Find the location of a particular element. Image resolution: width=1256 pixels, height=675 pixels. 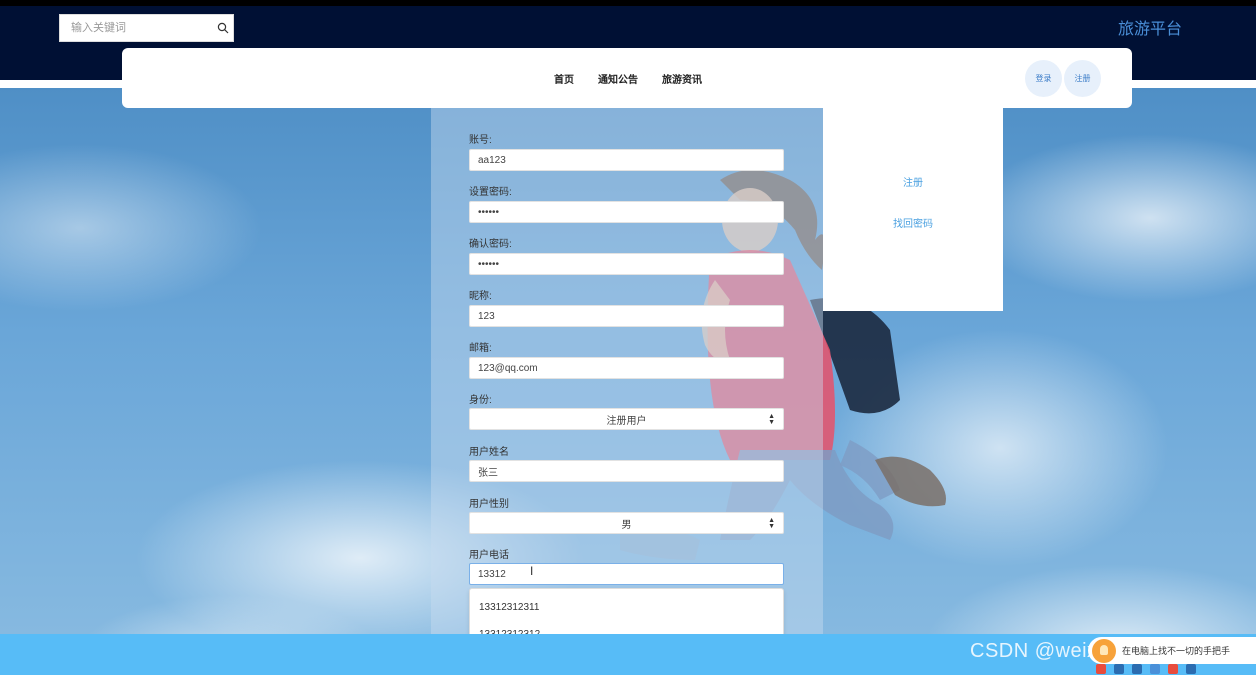

name-input: 张三 is located at coordinates (626, 471).